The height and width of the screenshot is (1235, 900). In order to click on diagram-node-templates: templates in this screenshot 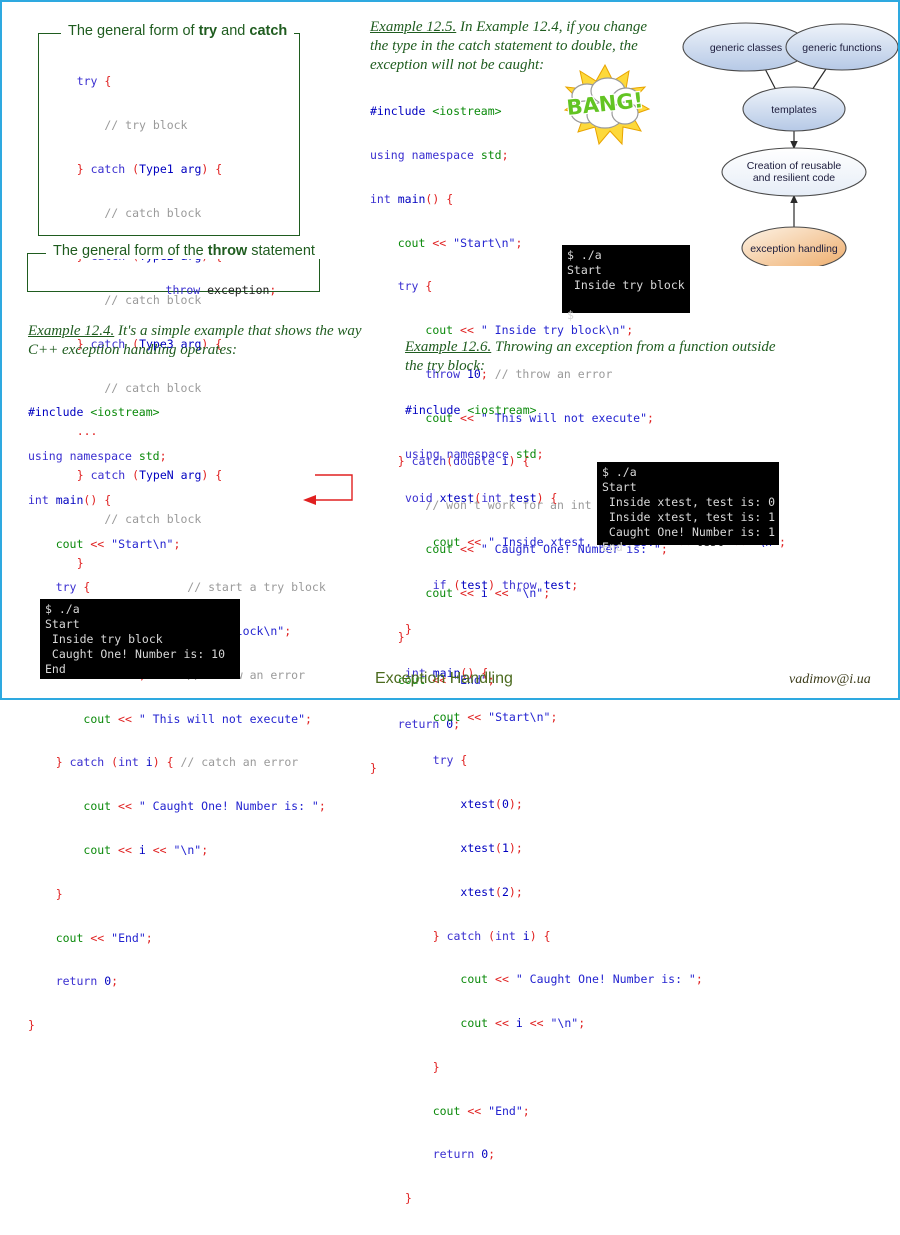, I will do `click(794, 109)`.